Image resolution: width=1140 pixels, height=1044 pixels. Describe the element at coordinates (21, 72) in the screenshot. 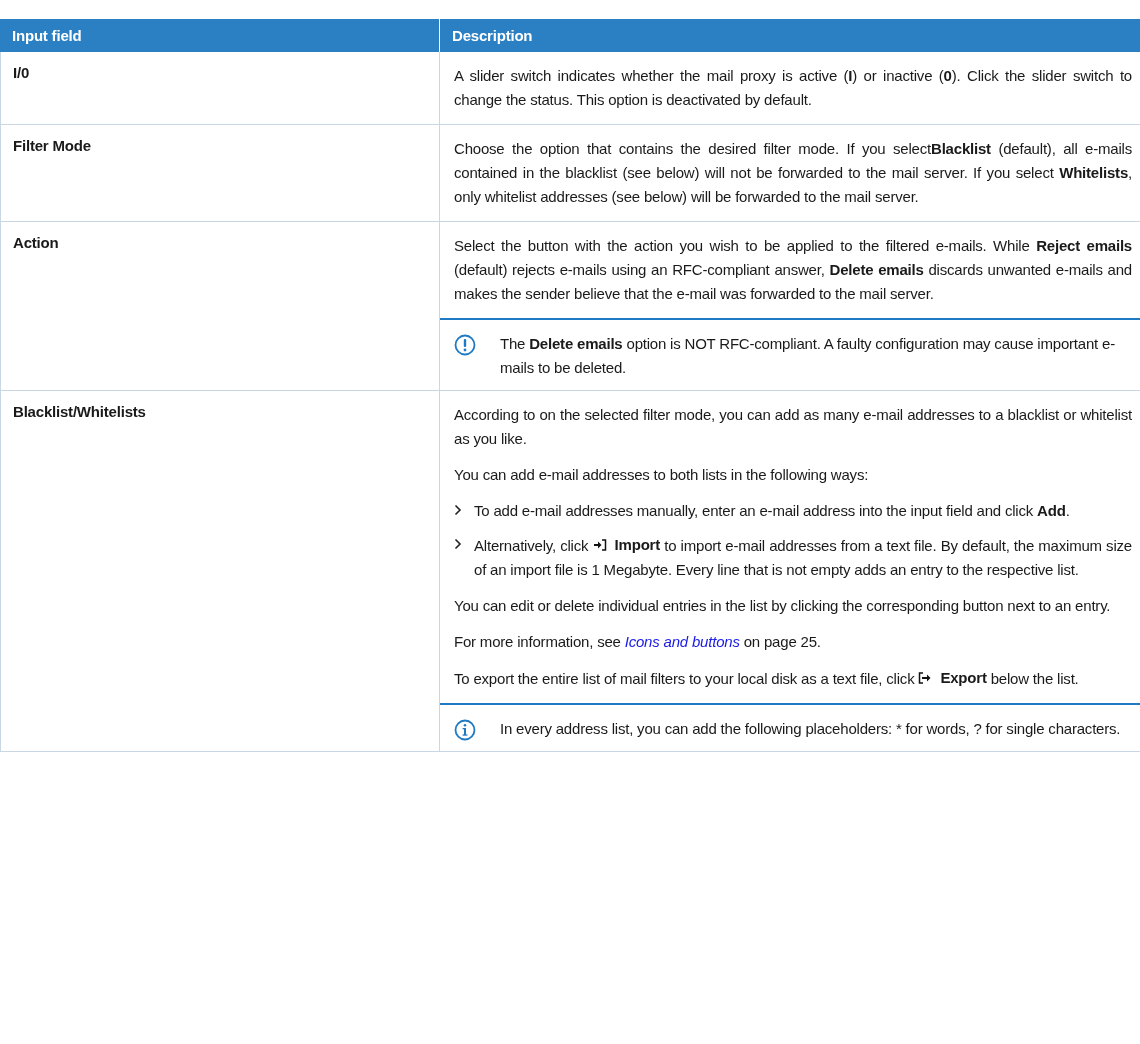

I see `field-name: I/0` at that location.